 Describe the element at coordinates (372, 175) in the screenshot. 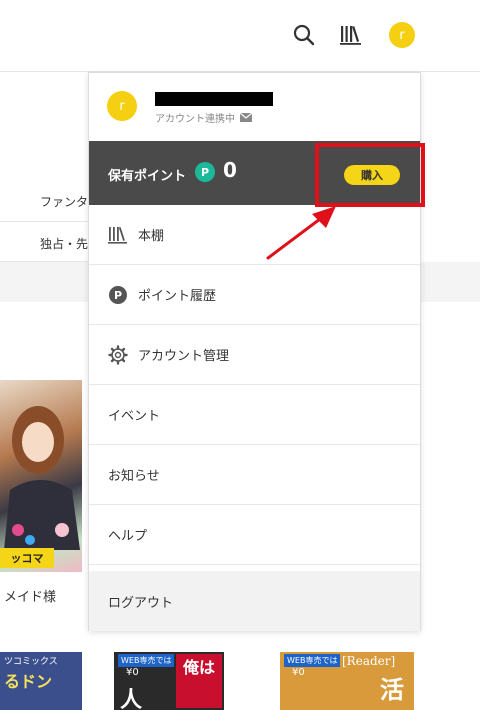

I see `buy-points-button: 購入` at that location.